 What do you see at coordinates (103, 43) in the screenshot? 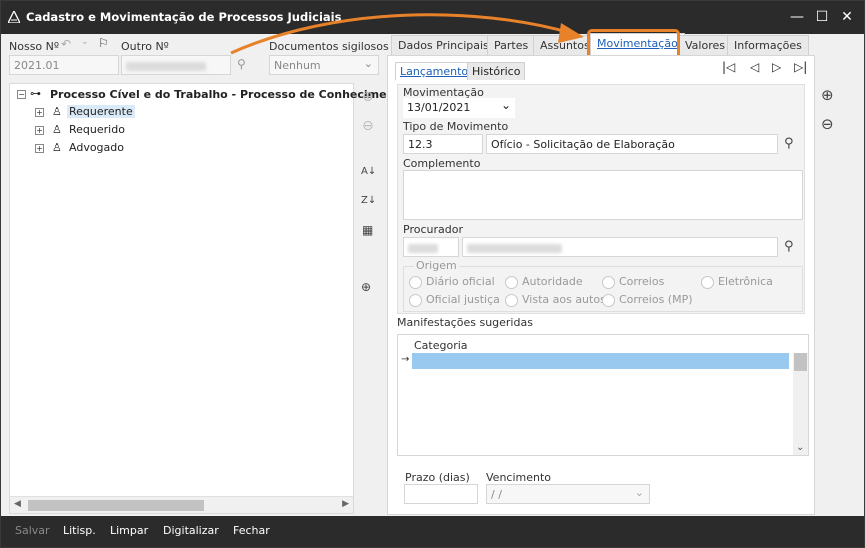
I see `bookmark-icon: ⚐` at bounding box center [103, 43].